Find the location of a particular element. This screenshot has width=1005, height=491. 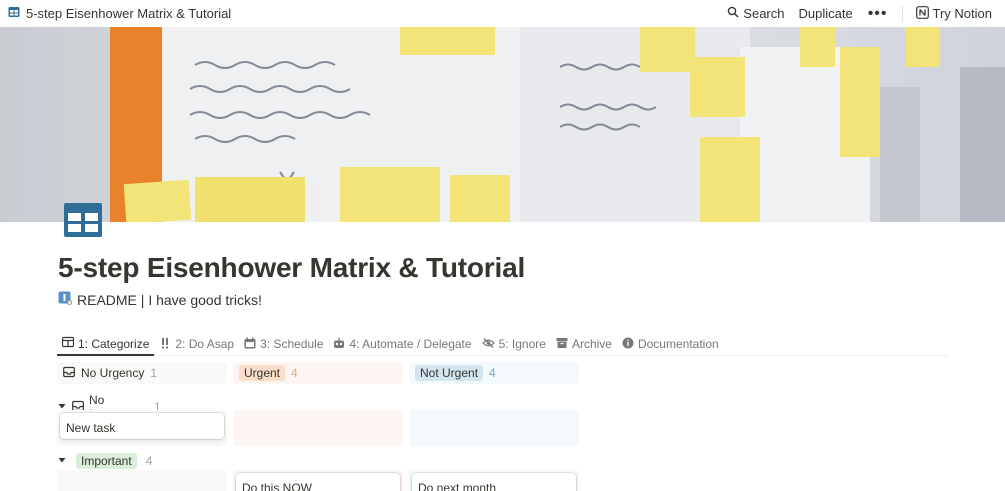

tab-do-asap: 2: Do Asap is located at coordinates (196, 344).